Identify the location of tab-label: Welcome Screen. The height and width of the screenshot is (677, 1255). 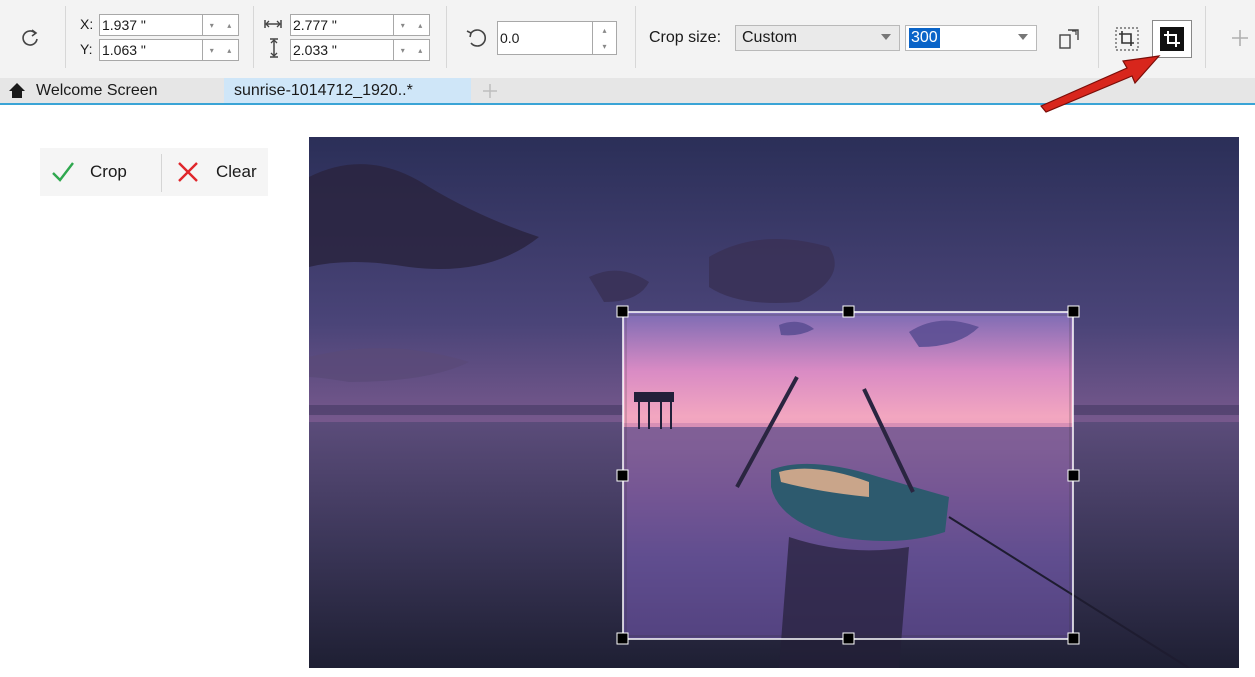
(97, 90).